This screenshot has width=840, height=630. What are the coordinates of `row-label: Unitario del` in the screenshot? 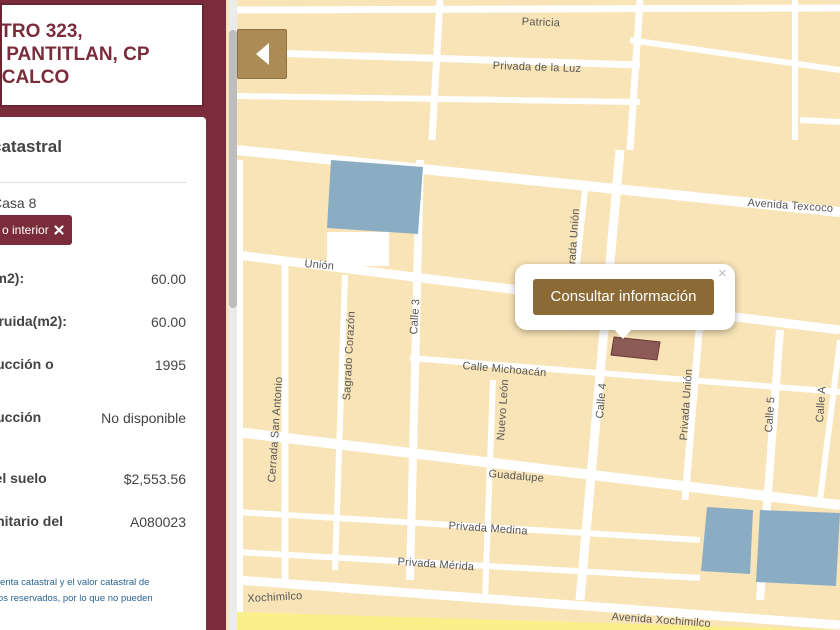 It's located at (32, 521).